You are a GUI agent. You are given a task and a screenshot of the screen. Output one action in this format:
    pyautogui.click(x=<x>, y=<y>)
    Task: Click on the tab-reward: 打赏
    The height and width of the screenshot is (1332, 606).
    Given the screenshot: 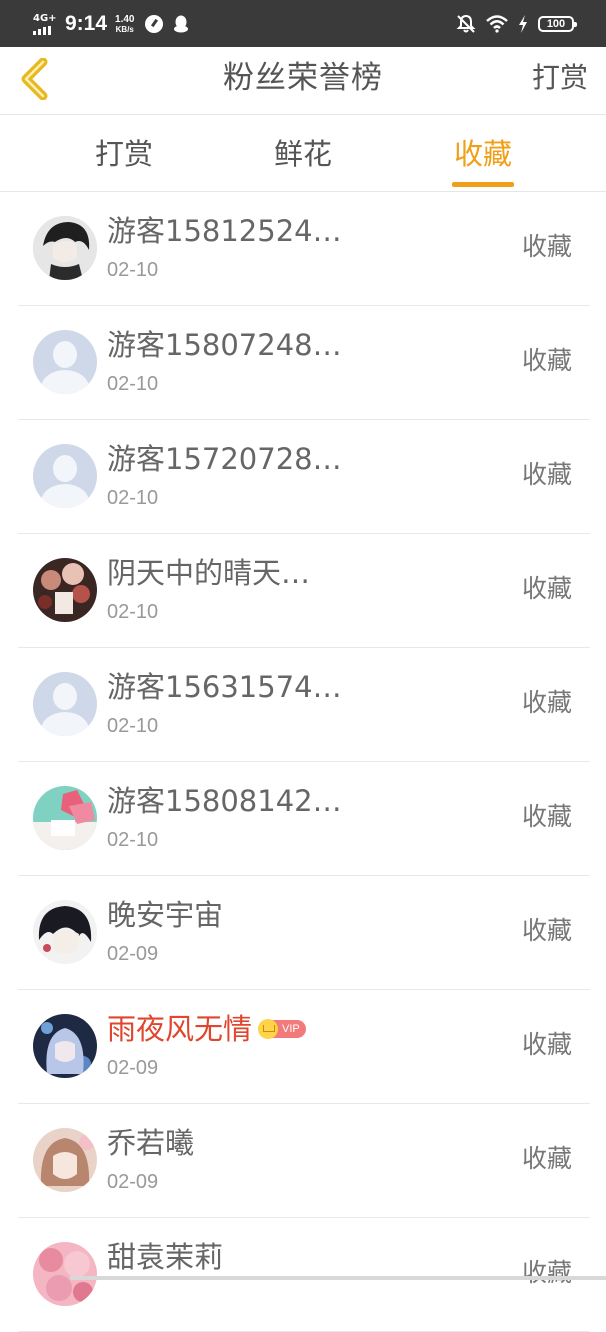 What is the action you would take?
    pyautogui.click(x=124, y=153)
    